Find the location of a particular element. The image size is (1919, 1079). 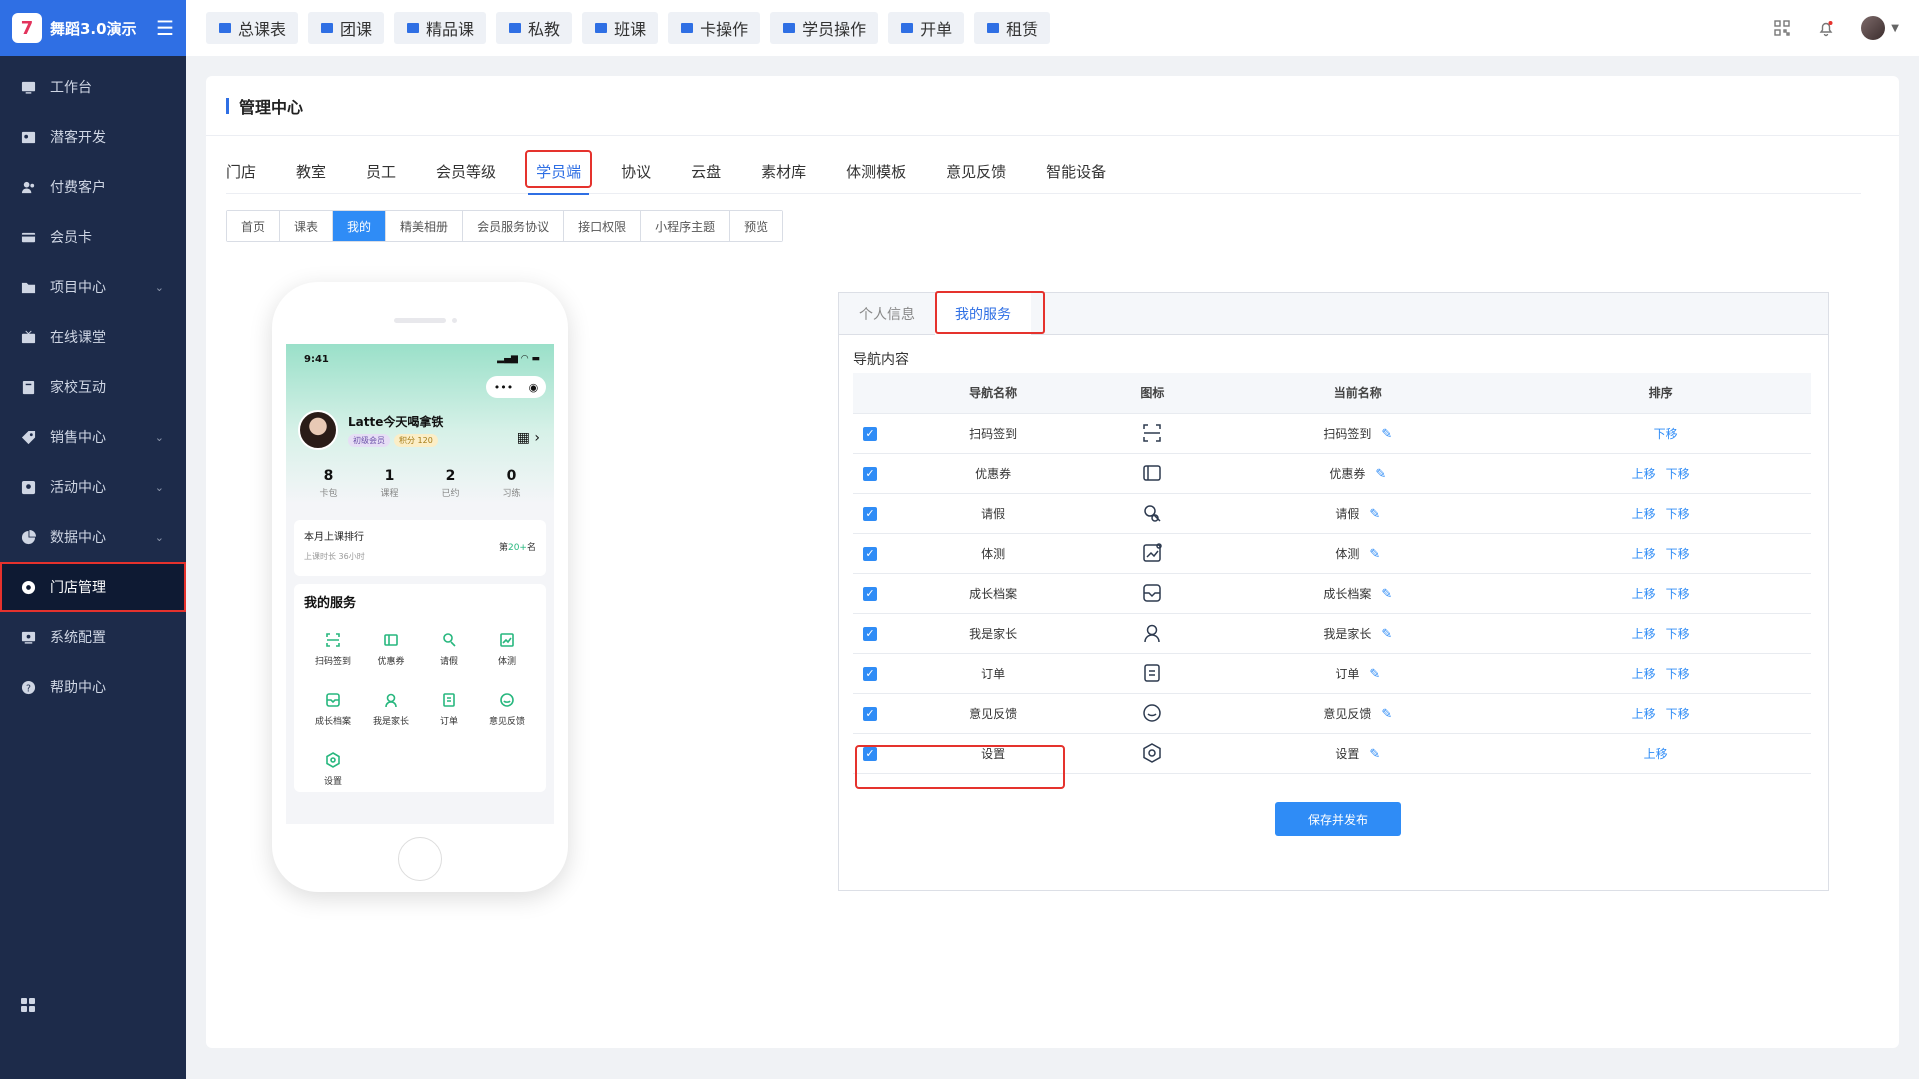

more-icon: ••• is located at coordinates (503, 387).